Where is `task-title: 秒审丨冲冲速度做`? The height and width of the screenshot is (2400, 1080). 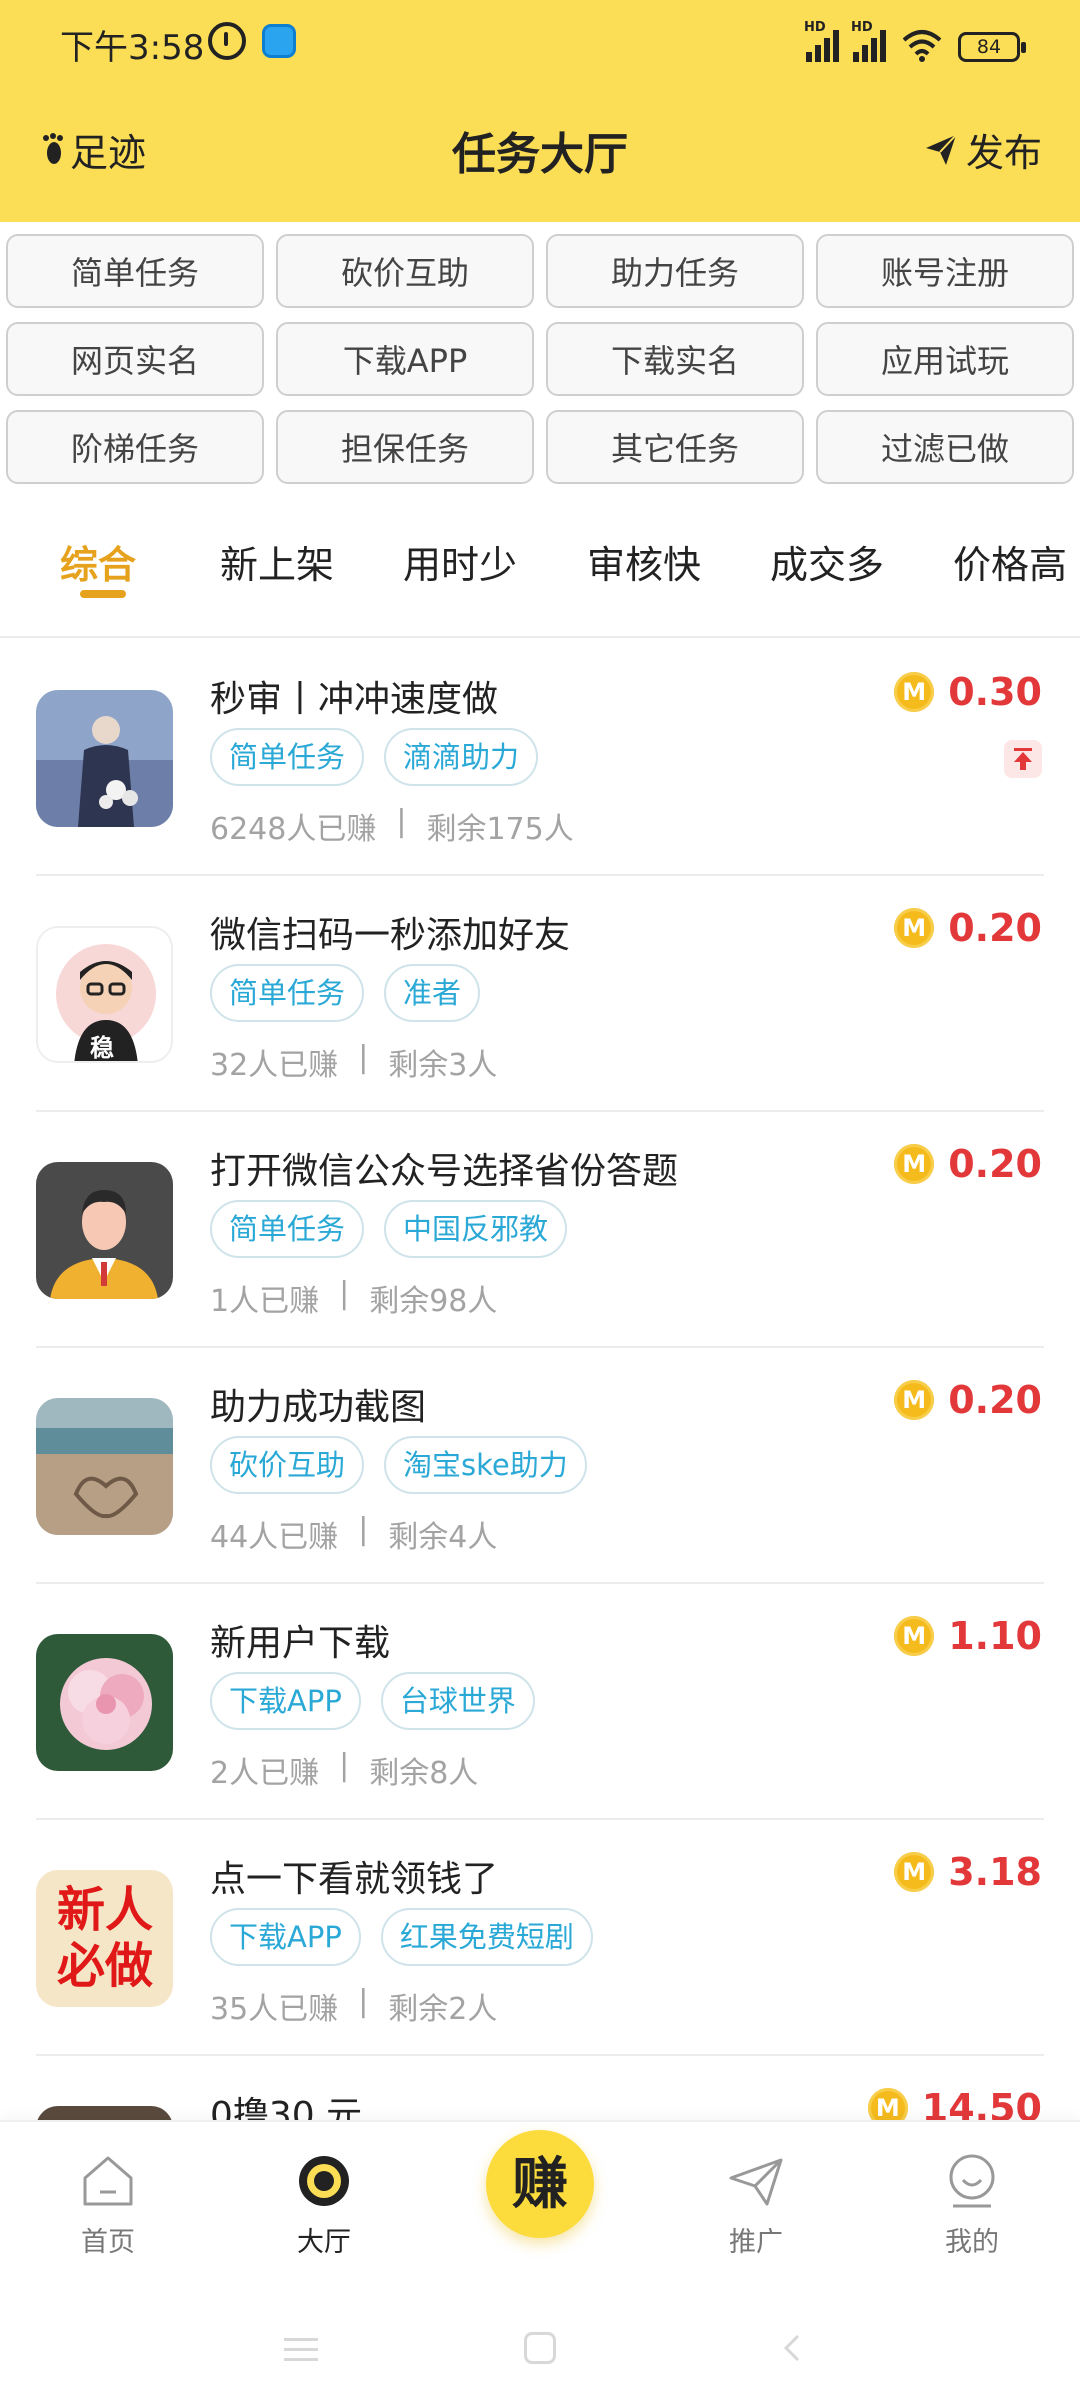 task-title: 秒审丨冲冲速度做 is located at coordinates (354, 699).